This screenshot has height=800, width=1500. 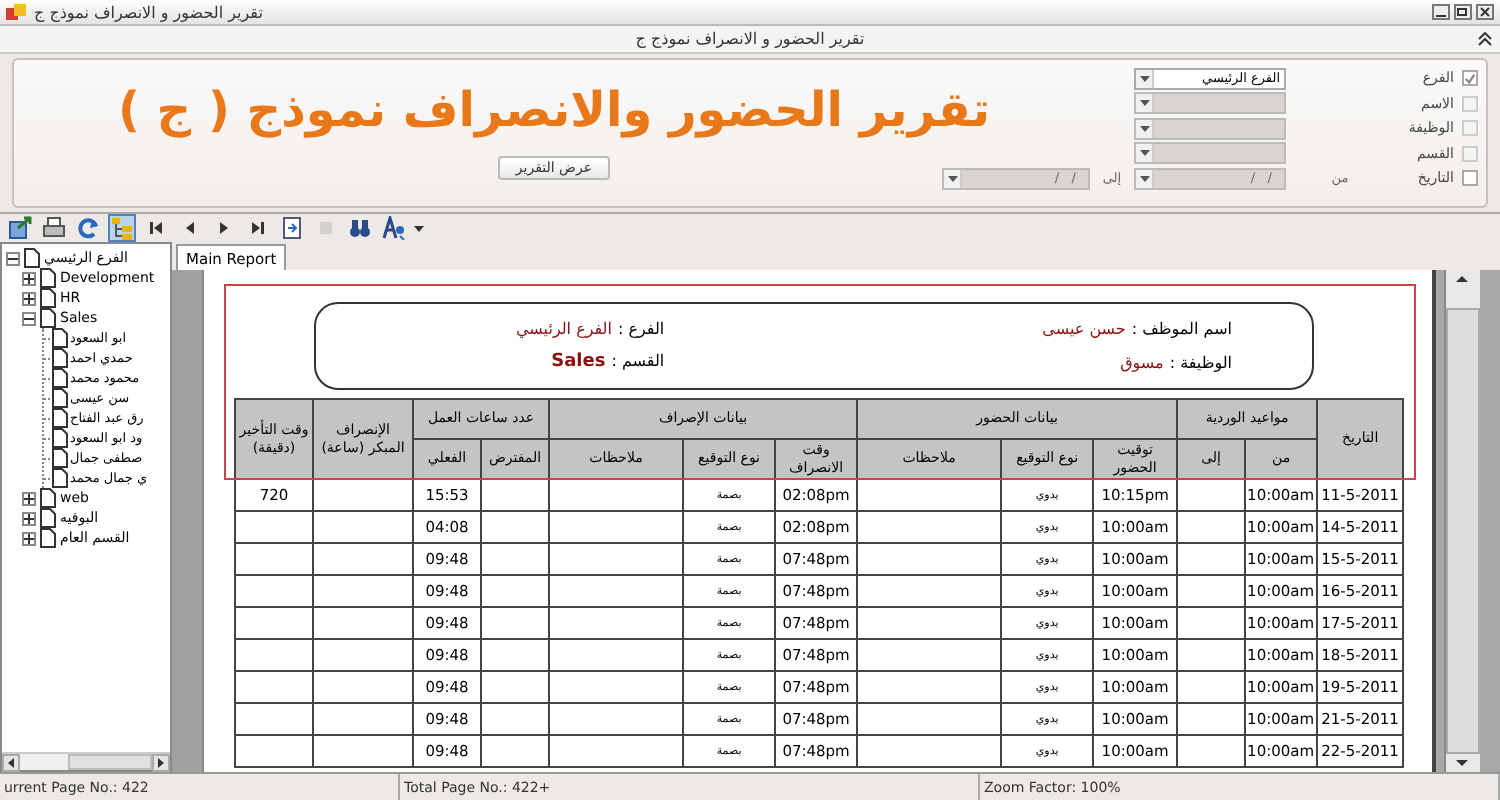 What do you see at coordinates (554, 111) in the screenshot?
I see `report-title: تقرير الحضور والانصراف نموذج ( ج )` at bounding box center [554, 111].